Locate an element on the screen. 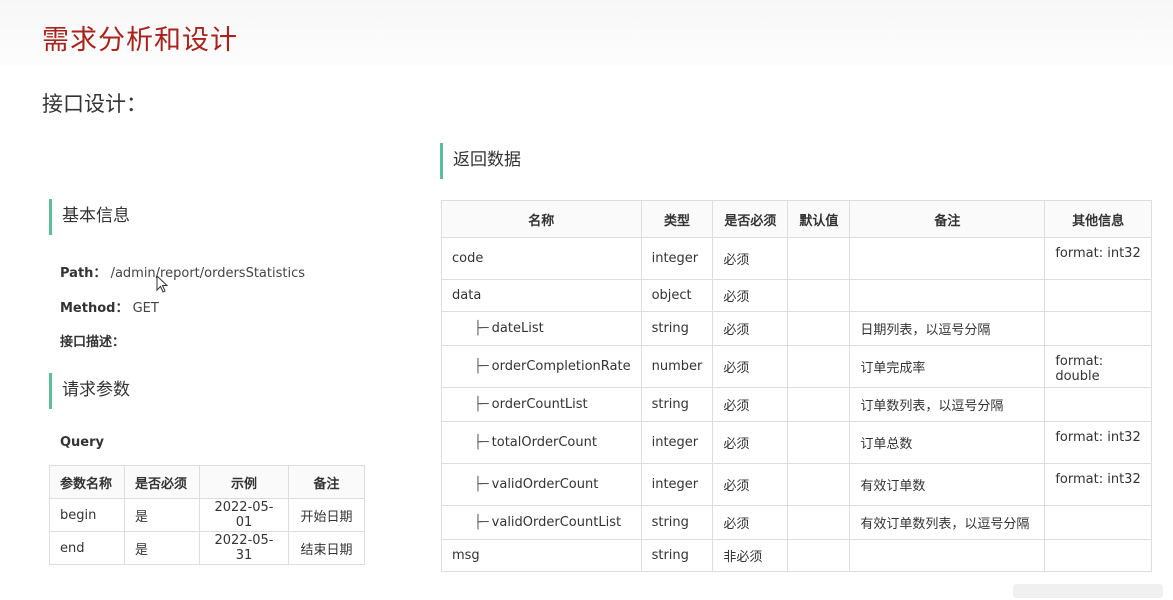 Image resolution: width=1173 pixels, height=600 pixels. table-header-row: 参数名称 是否必须 示例 备注 is located at coordinates (207, 482).